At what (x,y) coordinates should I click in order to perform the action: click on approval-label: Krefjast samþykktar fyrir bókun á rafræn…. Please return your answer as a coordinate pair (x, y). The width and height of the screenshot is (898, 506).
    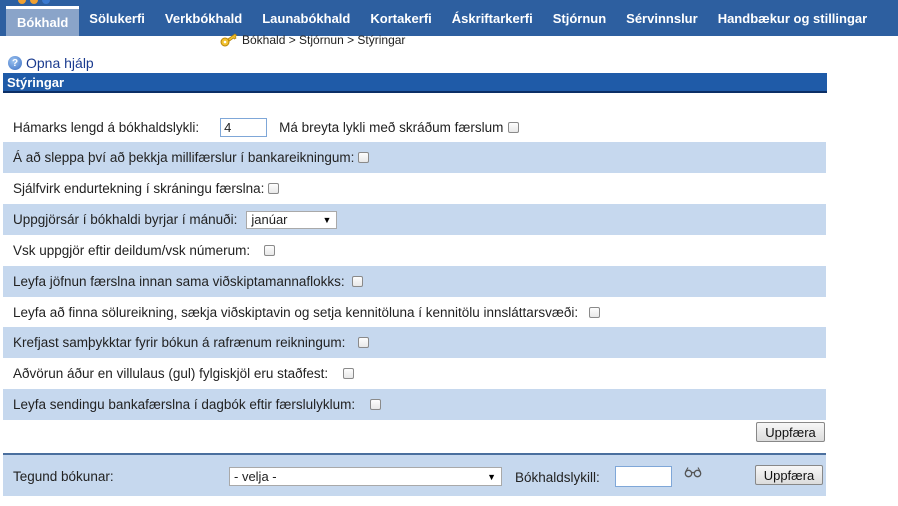
    Looking at the image, I should click on (179, 342).